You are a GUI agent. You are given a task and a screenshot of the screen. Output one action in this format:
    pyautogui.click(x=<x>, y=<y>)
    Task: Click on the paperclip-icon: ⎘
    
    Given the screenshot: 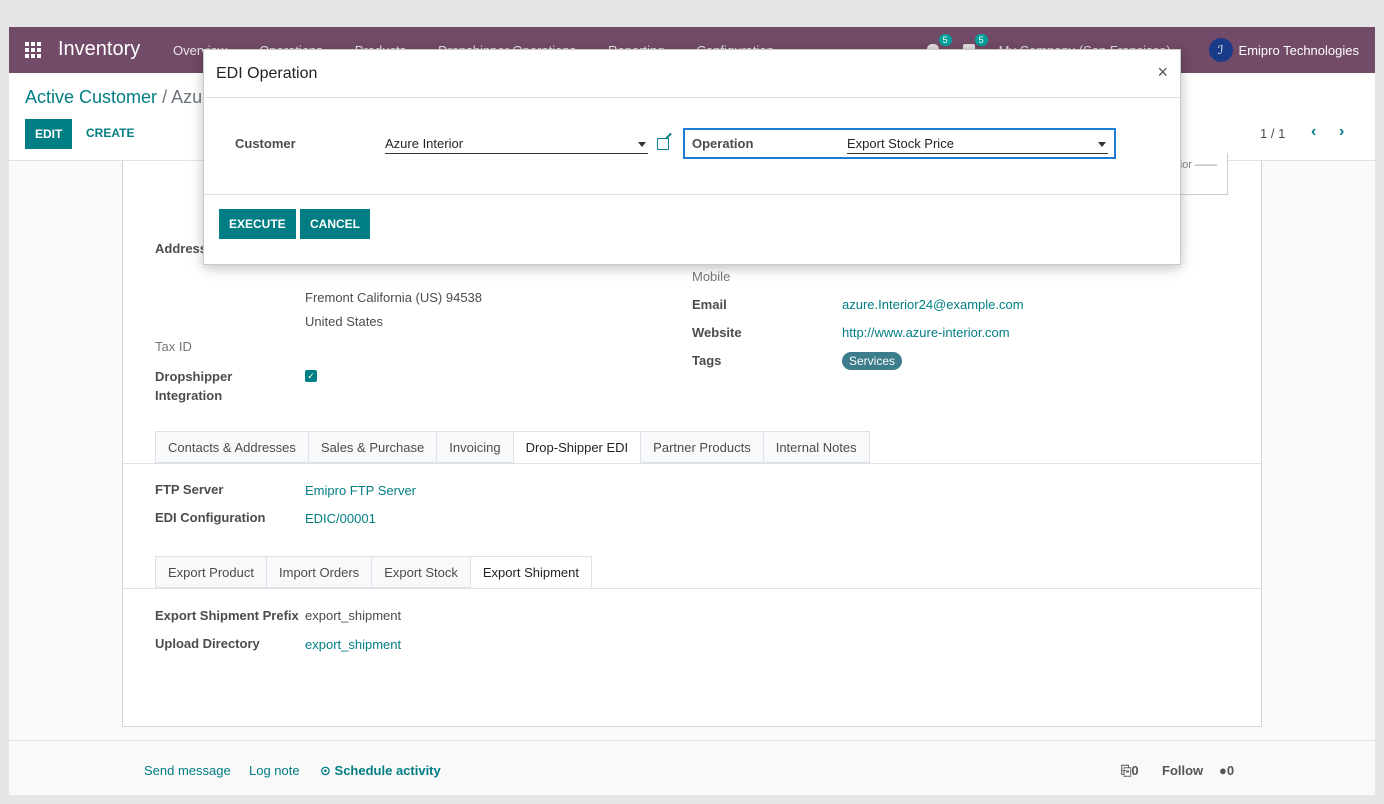 What is the action you would take?
    pyautogui.click(x=1126, y=770)
    